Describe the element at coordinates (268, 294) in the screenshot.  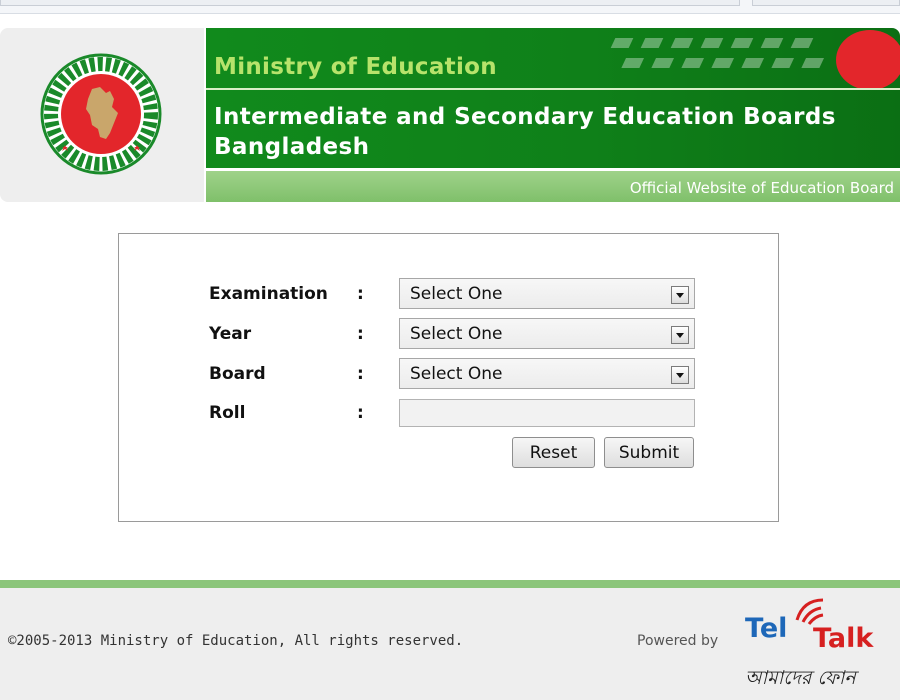
I see `examination-label: Examination` at that location.